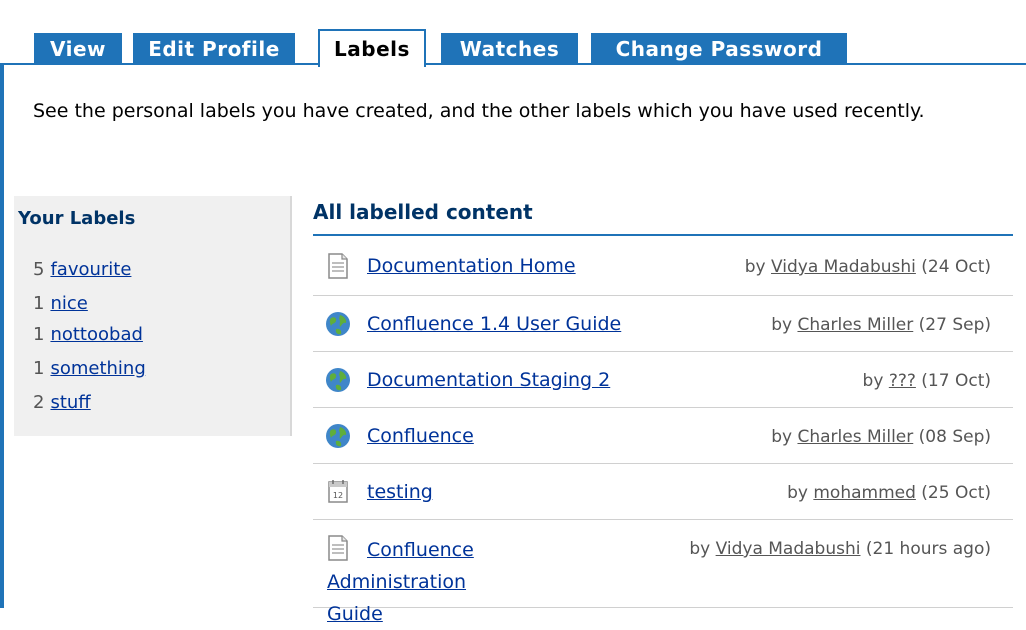 This screenshot has width=1026, height=630. What do you see at coordinates (39, 402) in the screenshot?
I see `label-count: 2` at bounding box center [39, 402].